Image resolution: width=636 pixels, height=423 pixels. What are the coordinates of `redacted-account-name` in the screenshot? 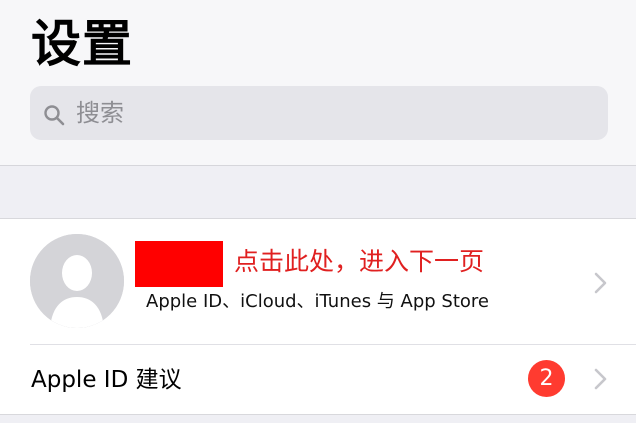 It's located at (179, 264).